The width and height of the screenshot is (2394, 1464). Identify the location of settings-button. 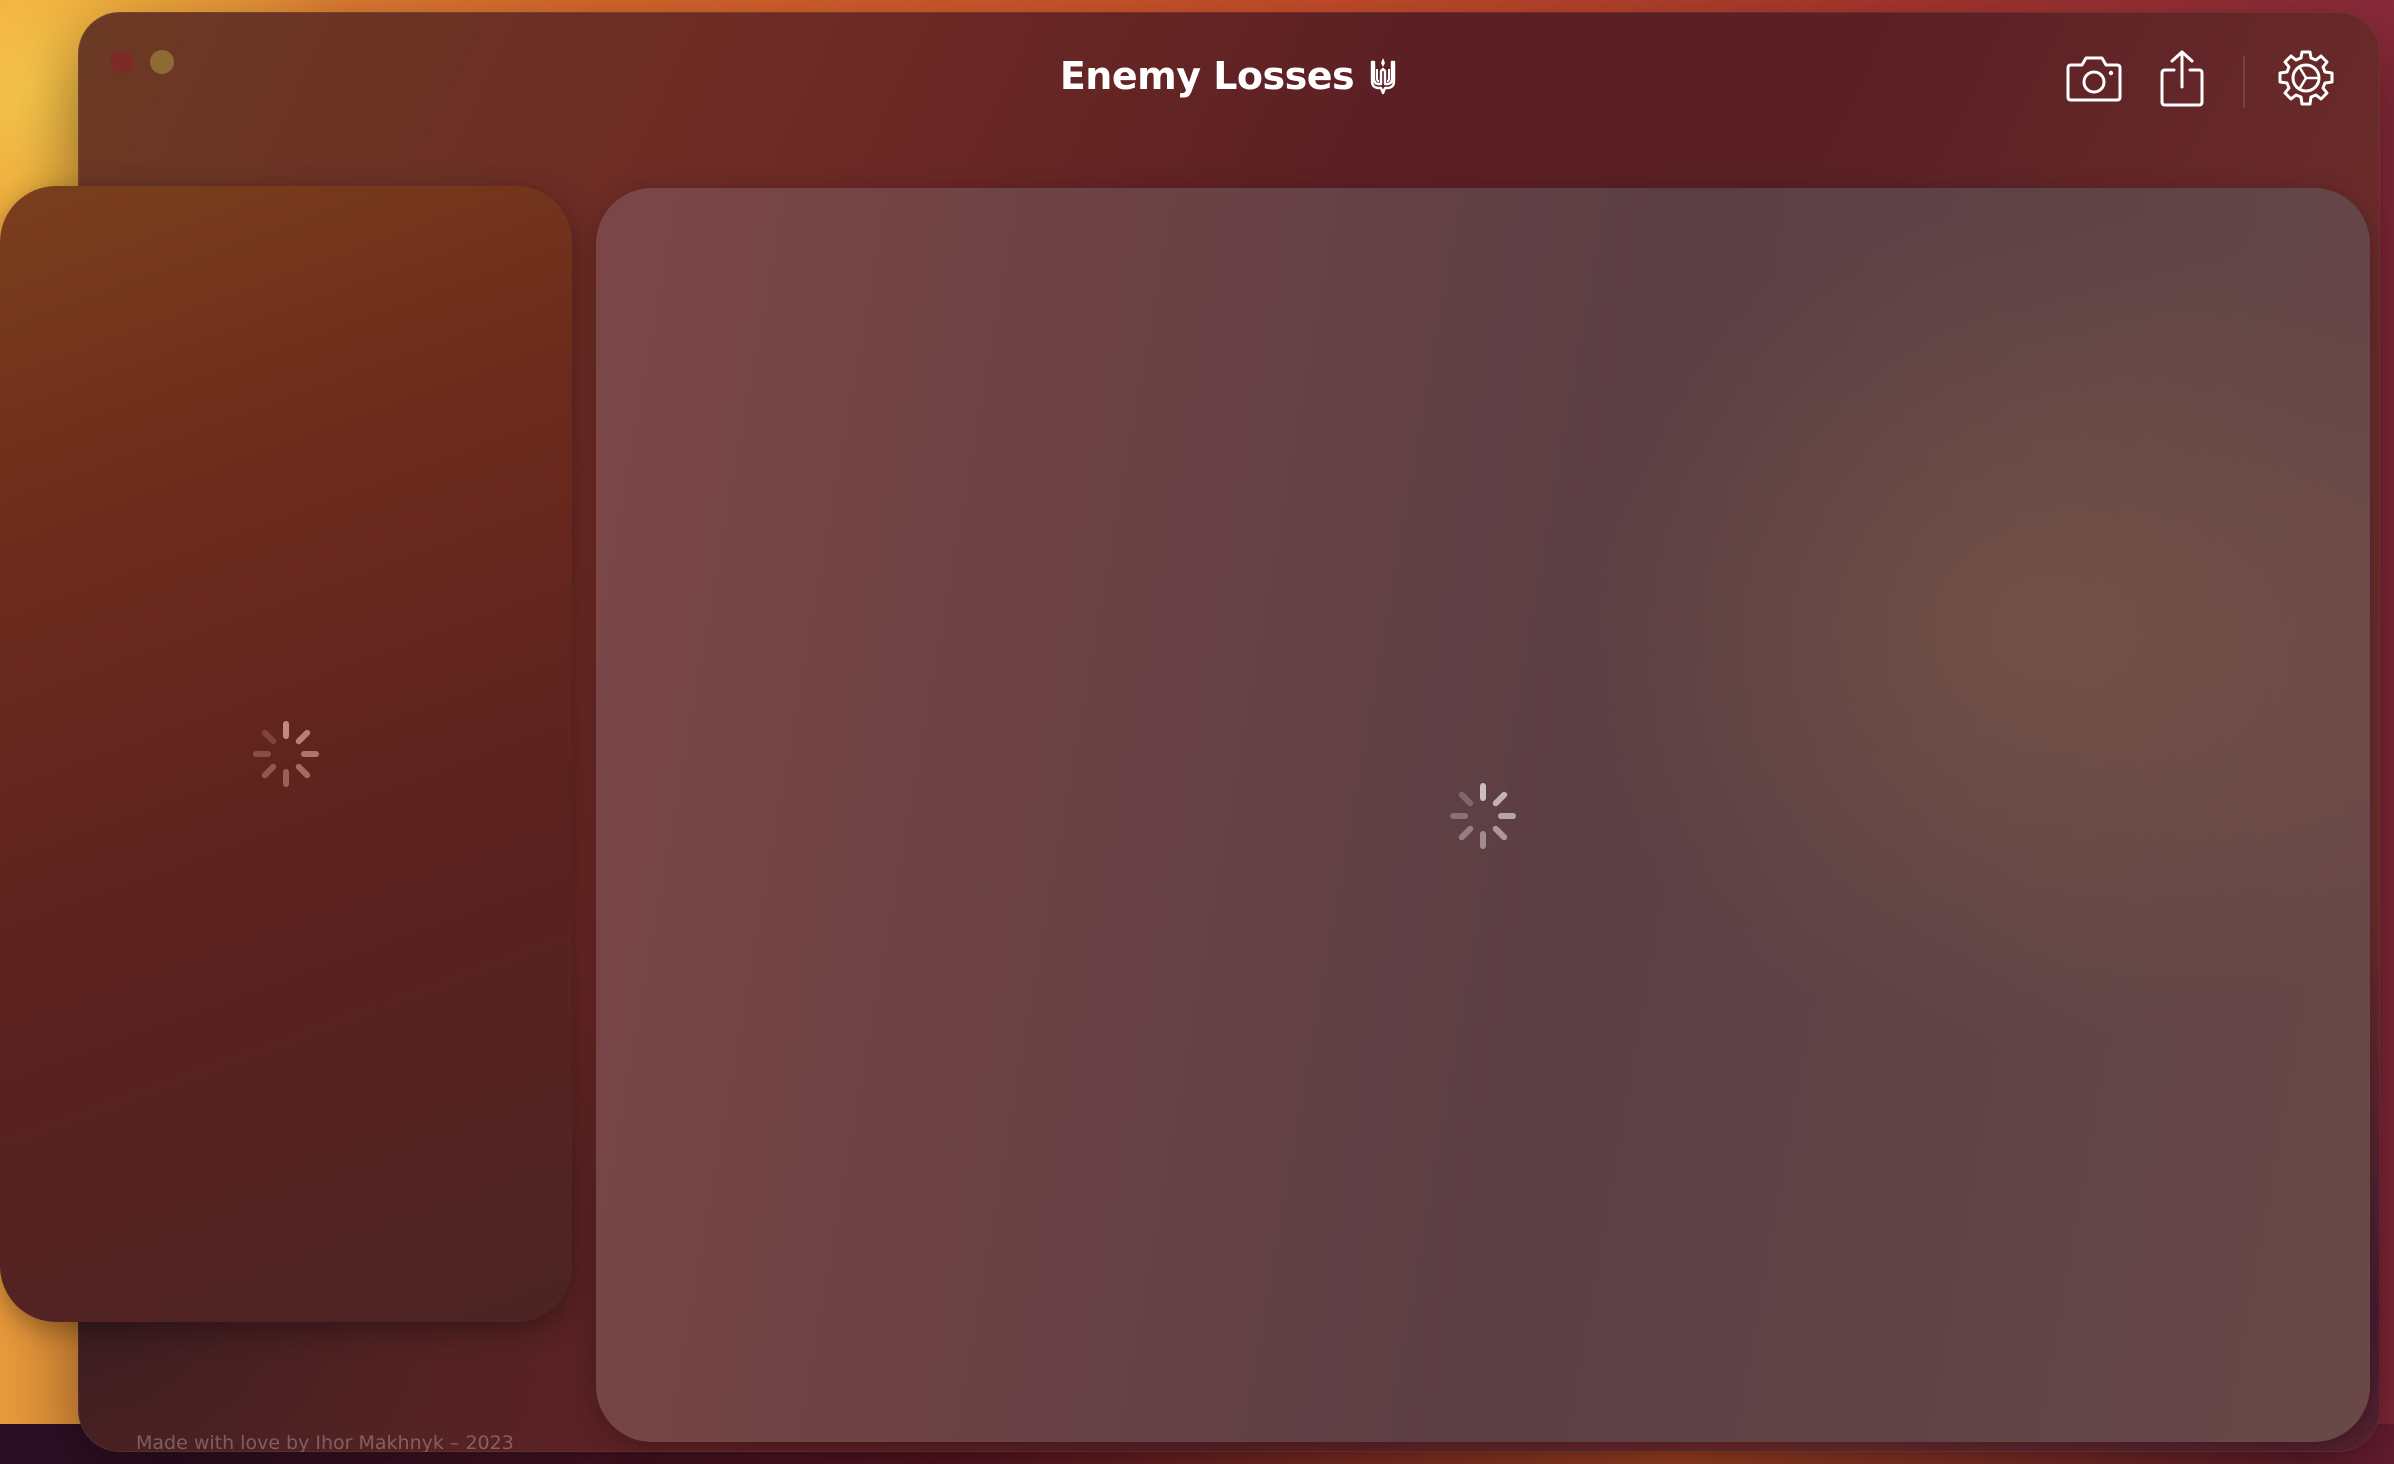
(2306, 78).